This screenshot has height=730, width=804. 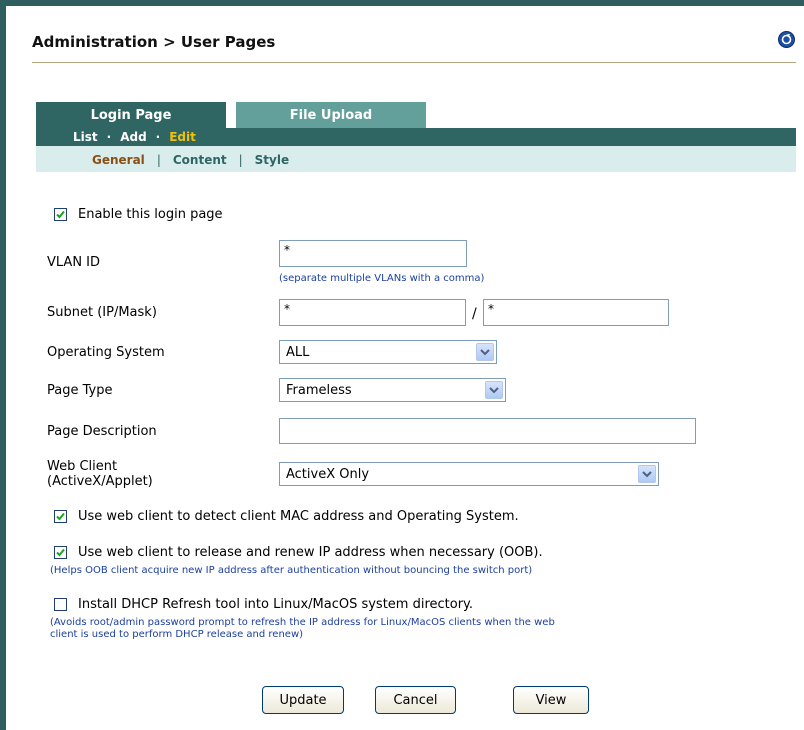 I want to click on web-client-label: Web Client, so click(x=82, y=466).